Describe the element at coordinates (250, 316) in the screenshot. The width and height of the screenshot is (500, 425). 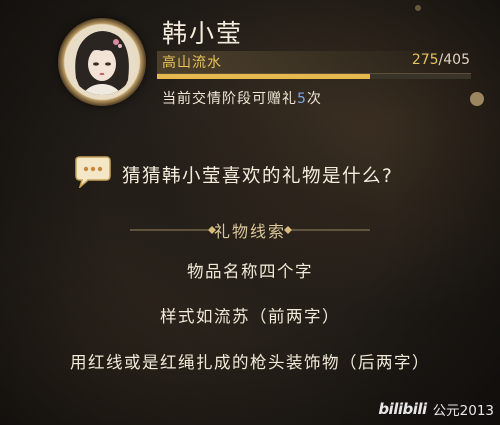
I see `clue-item: 样式如流苏（前两字）` at that location.